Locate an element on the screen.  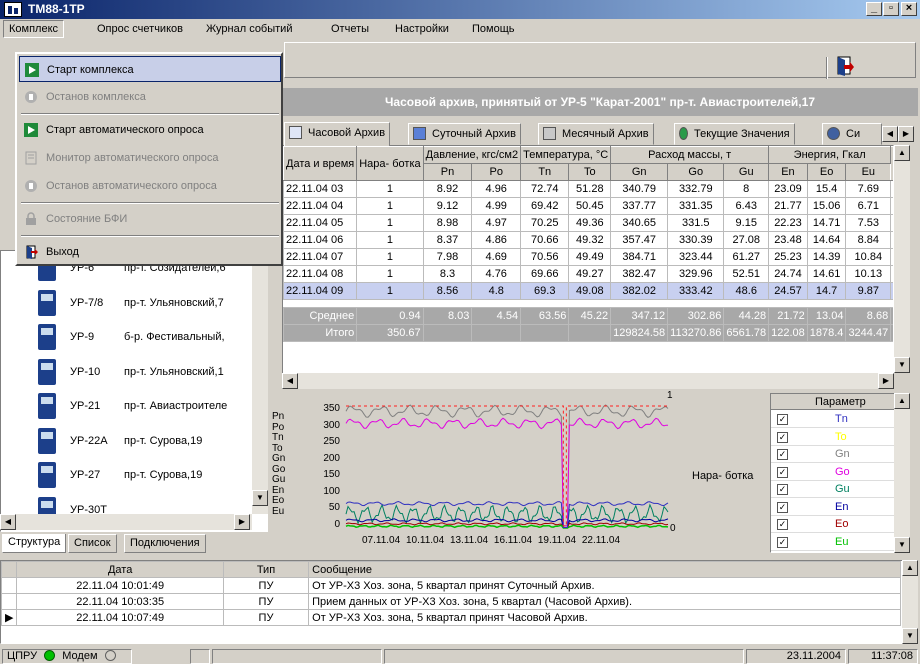
menu-item-exit: Выход is located at coordinates (150, 252).